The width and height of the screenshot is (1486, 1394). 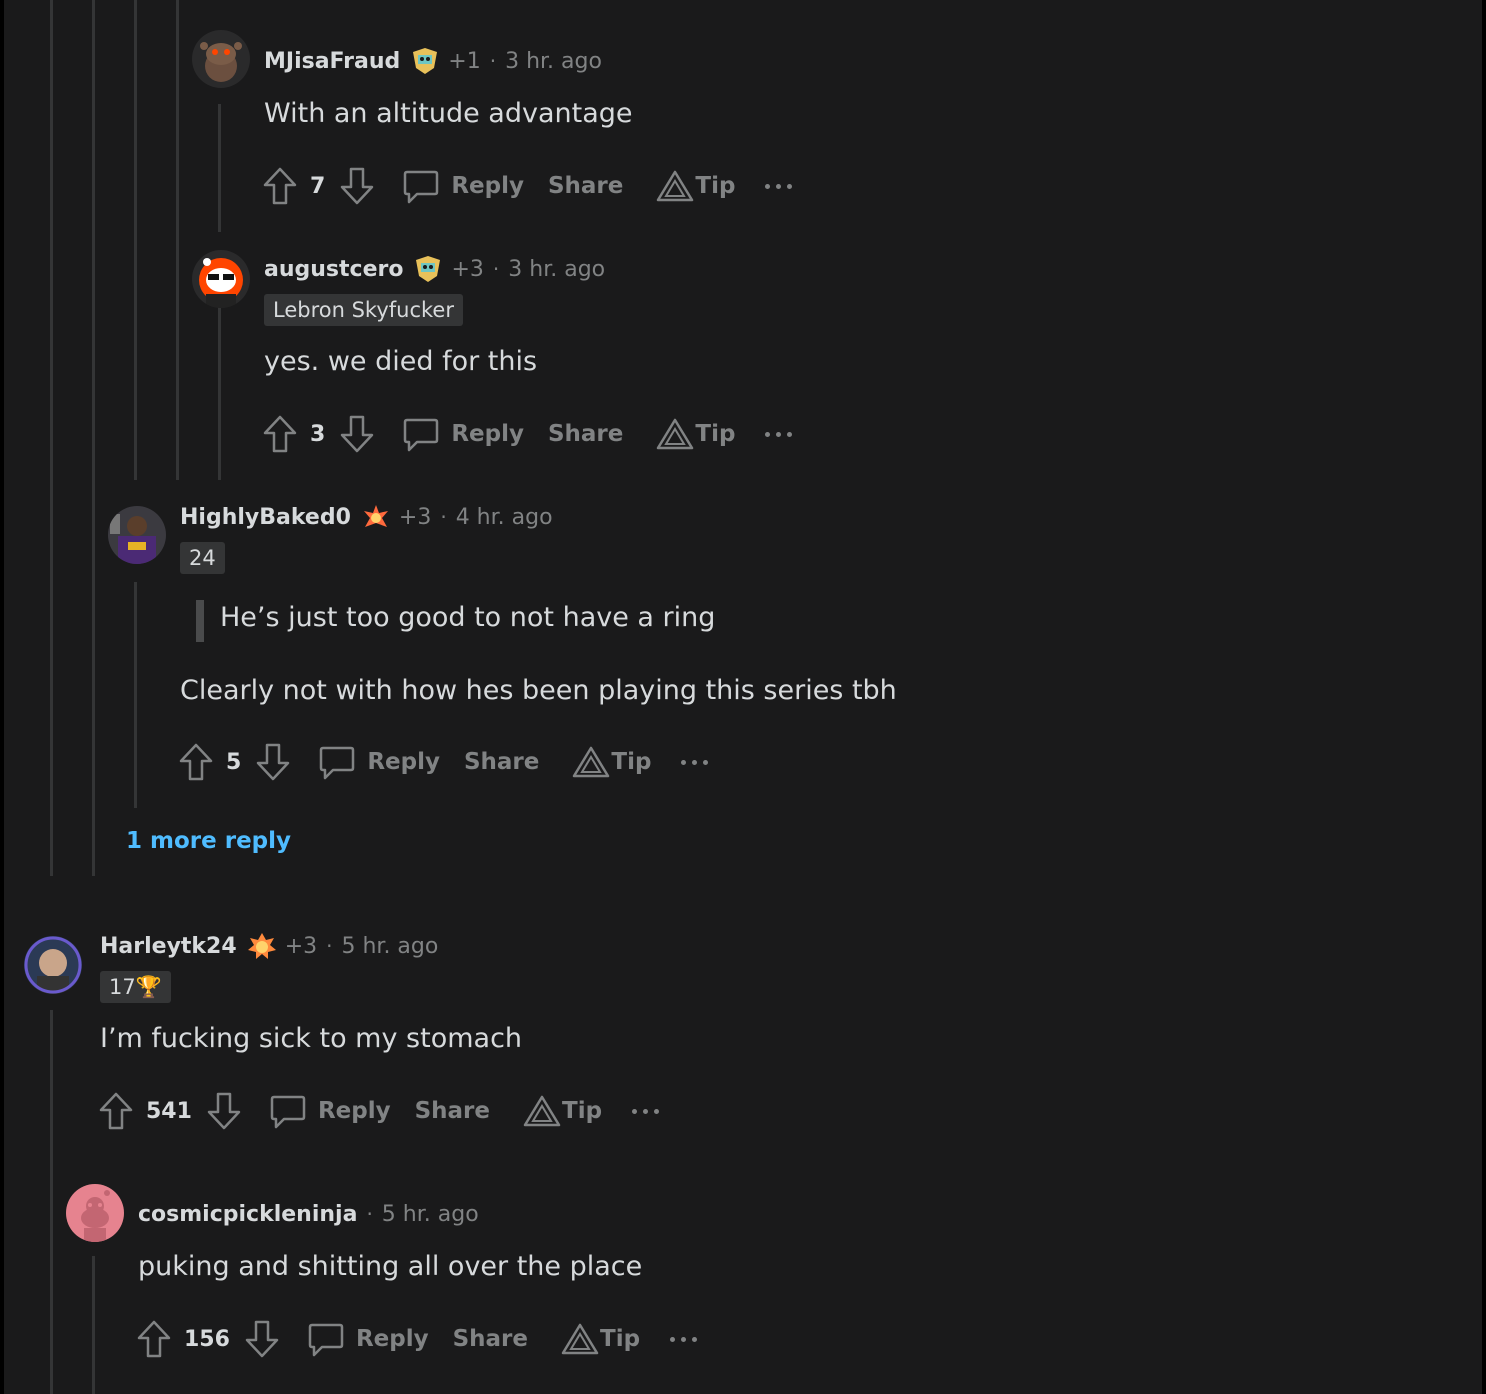 What do you see at coordinates (464, 61) in the screenshot?
I see `award-count: +1` at bounding box center [464, 61].